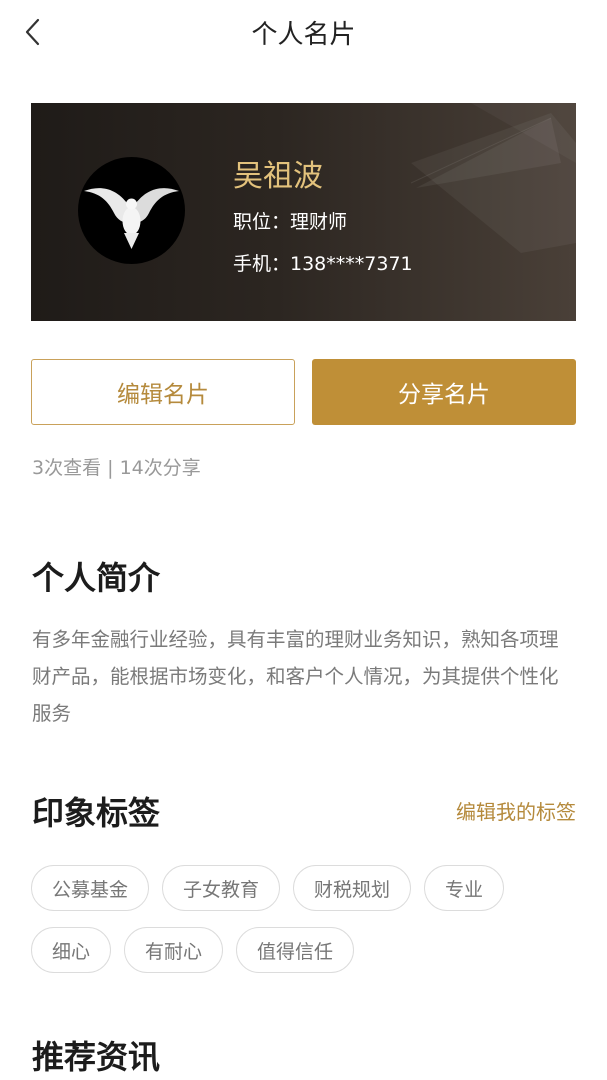 The height and width of the screenshot is (1080, 607). I want to click on intro-title: 个人简介, so click(96, 578).